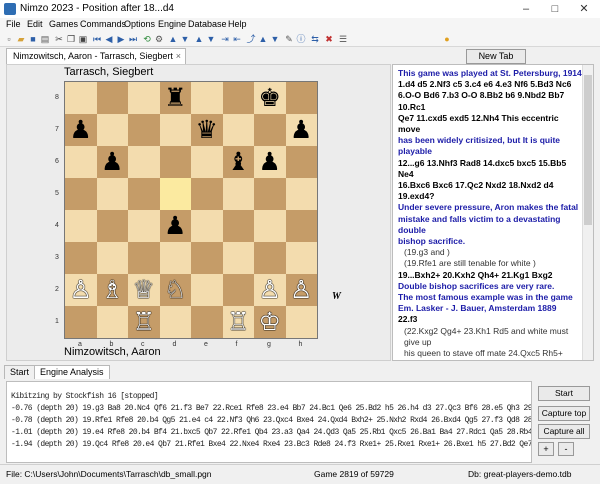  I want to click on square-b1, so click(112, 322).